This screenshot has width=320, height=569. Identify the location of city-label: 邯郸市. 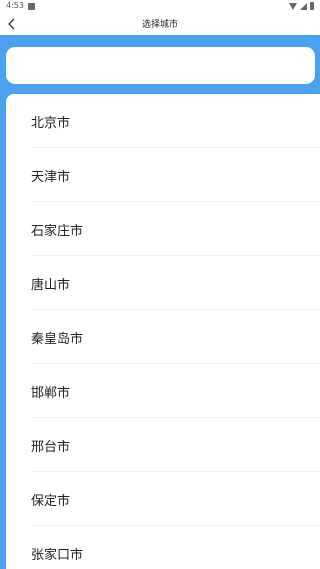
(50, 391).